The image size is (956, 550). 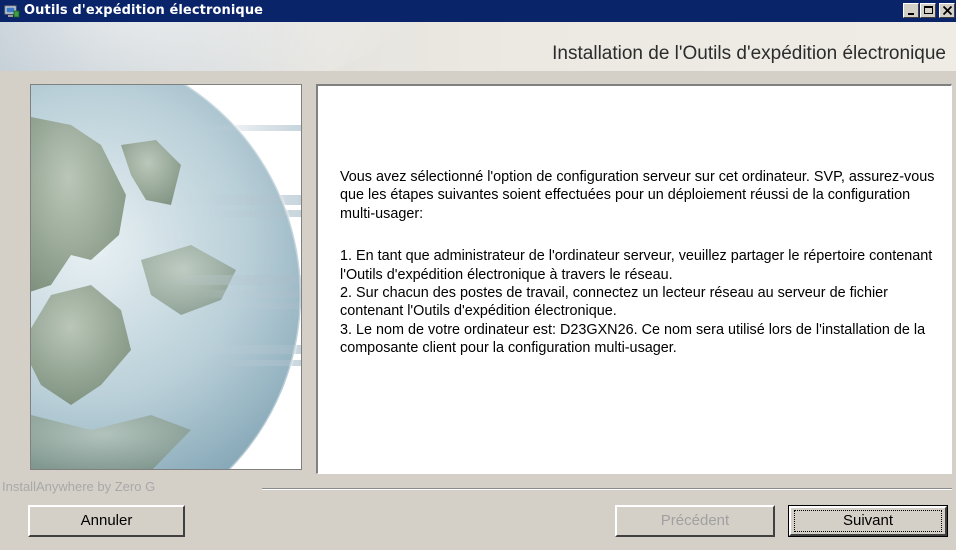 I want to click on next-button-label: Suivant, so click(x=868, y=520).